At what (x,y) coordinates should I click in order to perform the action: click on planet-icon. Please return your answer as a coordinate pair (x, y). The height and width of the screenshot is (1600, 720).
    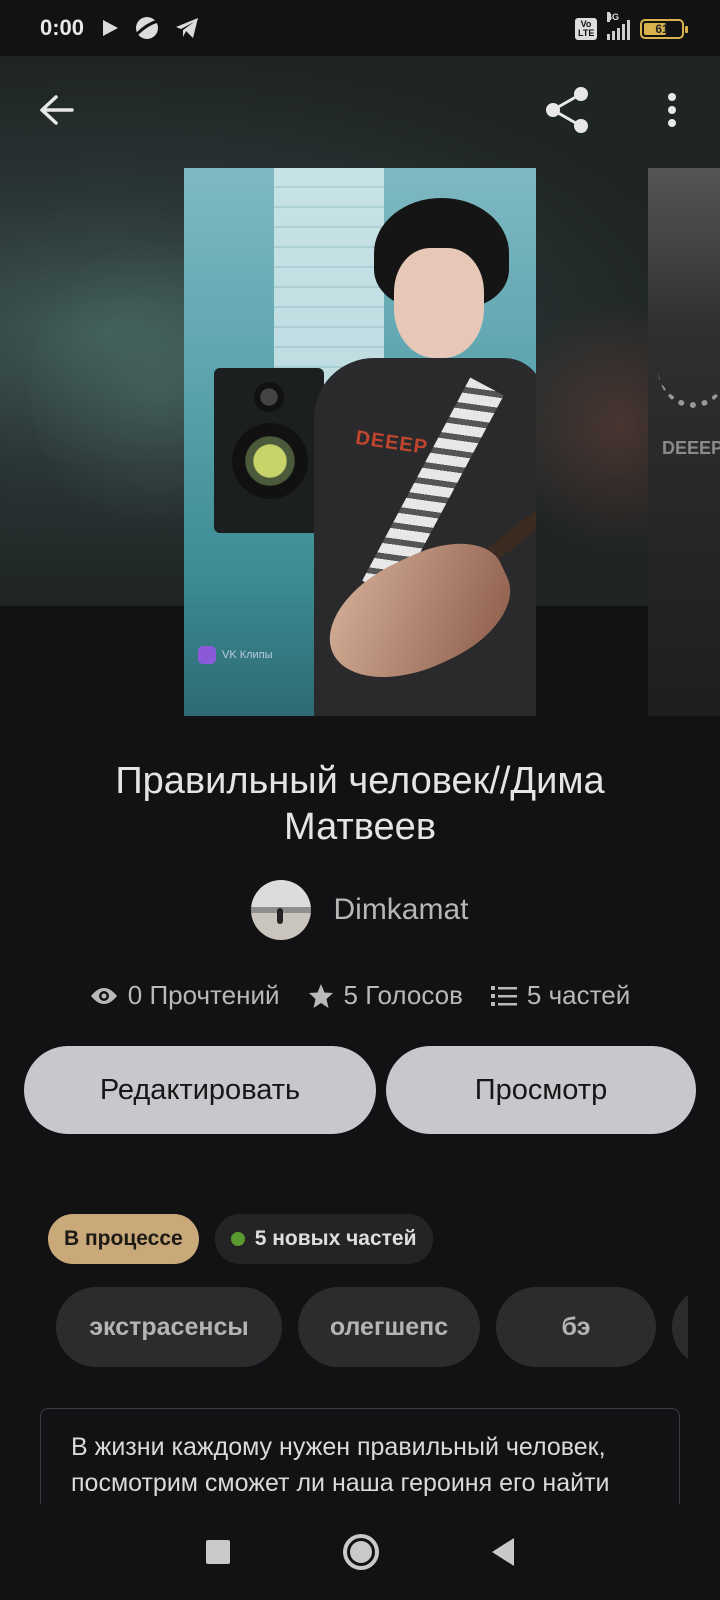
    Looking at the image, I should click on (147, 28).